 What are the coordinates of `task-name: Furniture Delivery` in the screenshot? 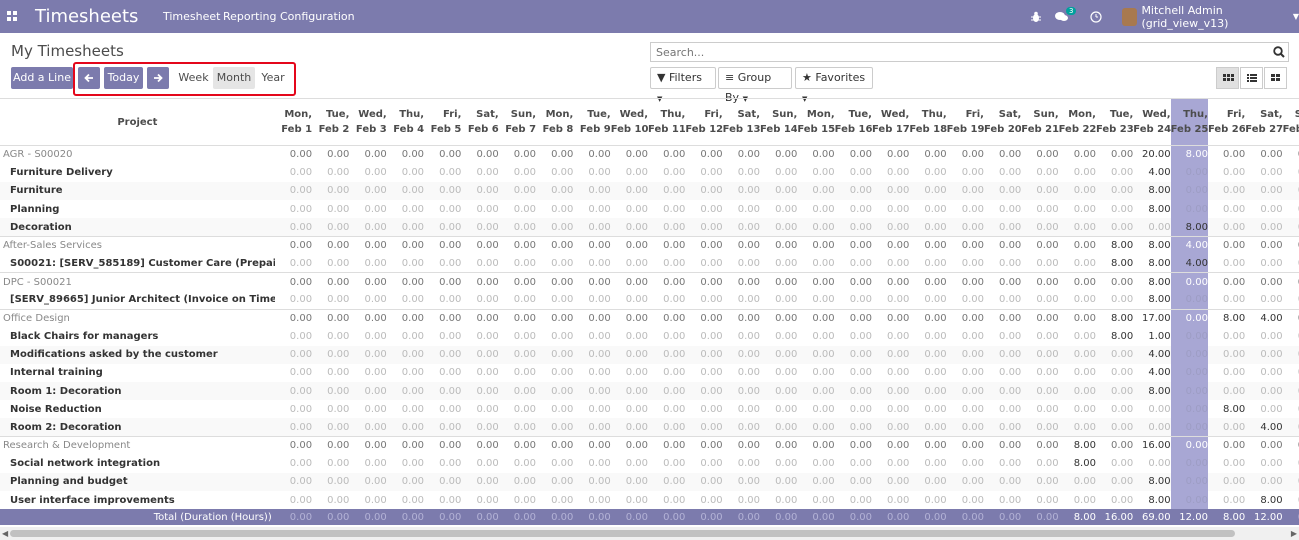 It's located at (137, 173).